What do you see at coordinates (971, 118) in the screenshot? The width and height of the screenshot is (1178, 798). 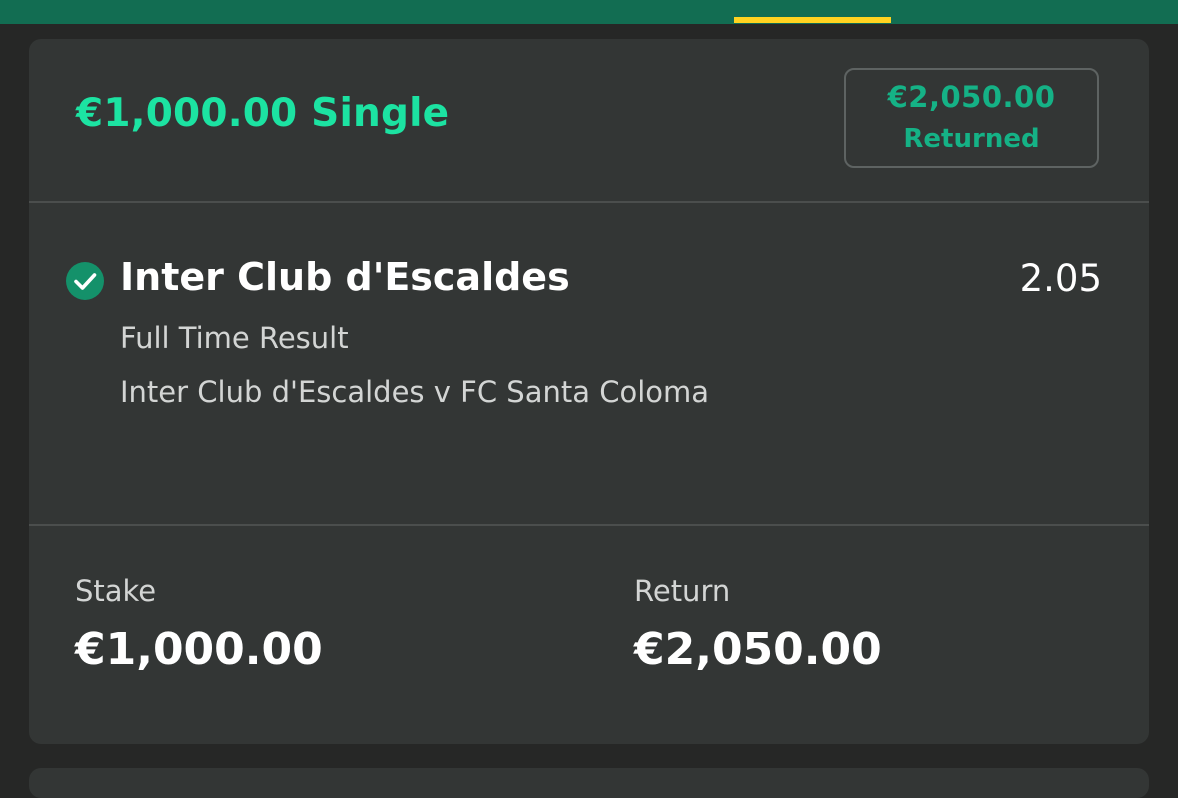 I see `returned-badge: €2,050.00 Returned` at bounding box center [971, 118].